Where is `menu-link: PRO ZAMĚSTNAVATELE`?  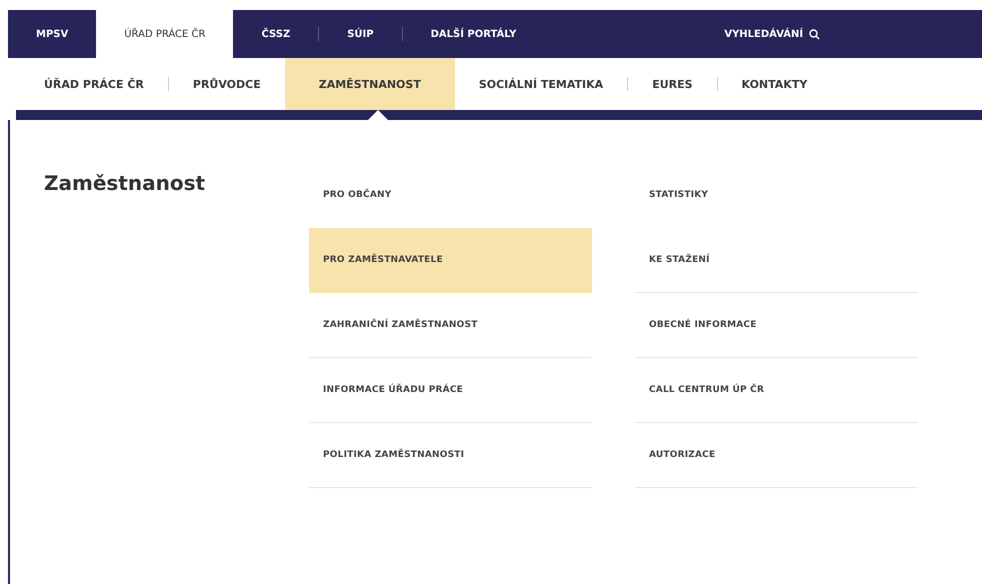 menu-link: PRO ZAMĚSTNAVATELE is located at coordinates (450, 260).